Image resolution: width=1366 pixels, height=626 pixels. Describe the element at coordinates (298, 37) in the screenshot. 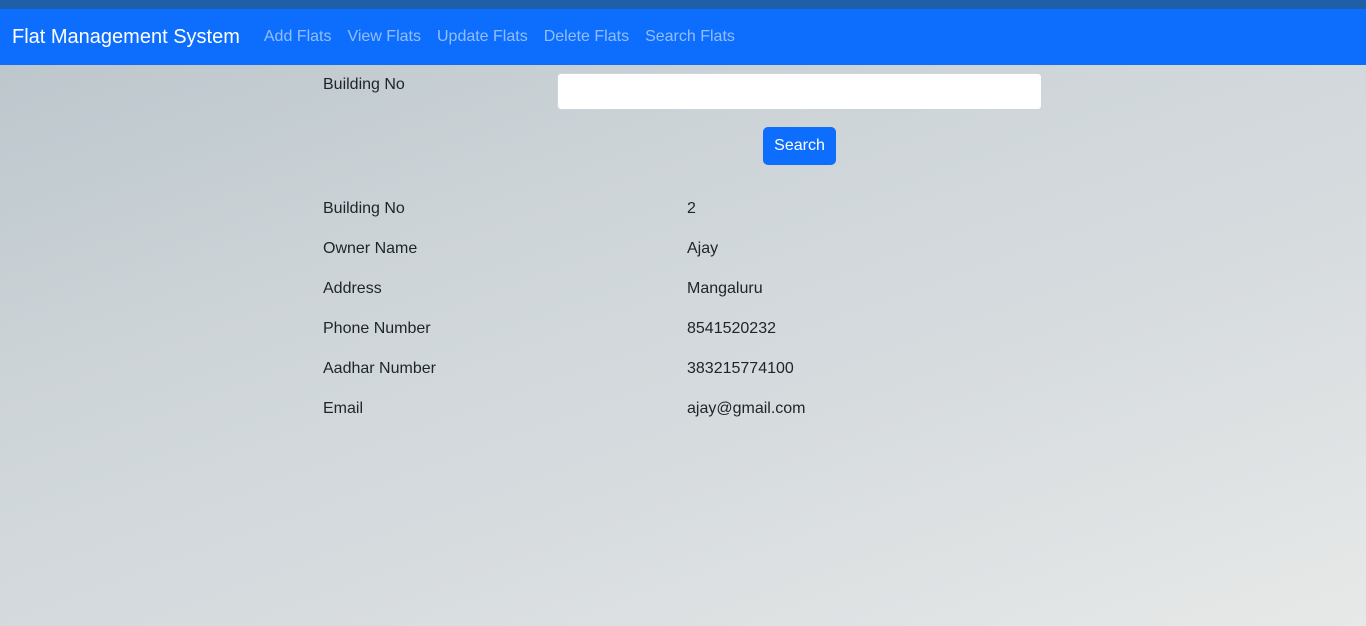

I see `nav-link-add-flats: Add Flats` at that location.